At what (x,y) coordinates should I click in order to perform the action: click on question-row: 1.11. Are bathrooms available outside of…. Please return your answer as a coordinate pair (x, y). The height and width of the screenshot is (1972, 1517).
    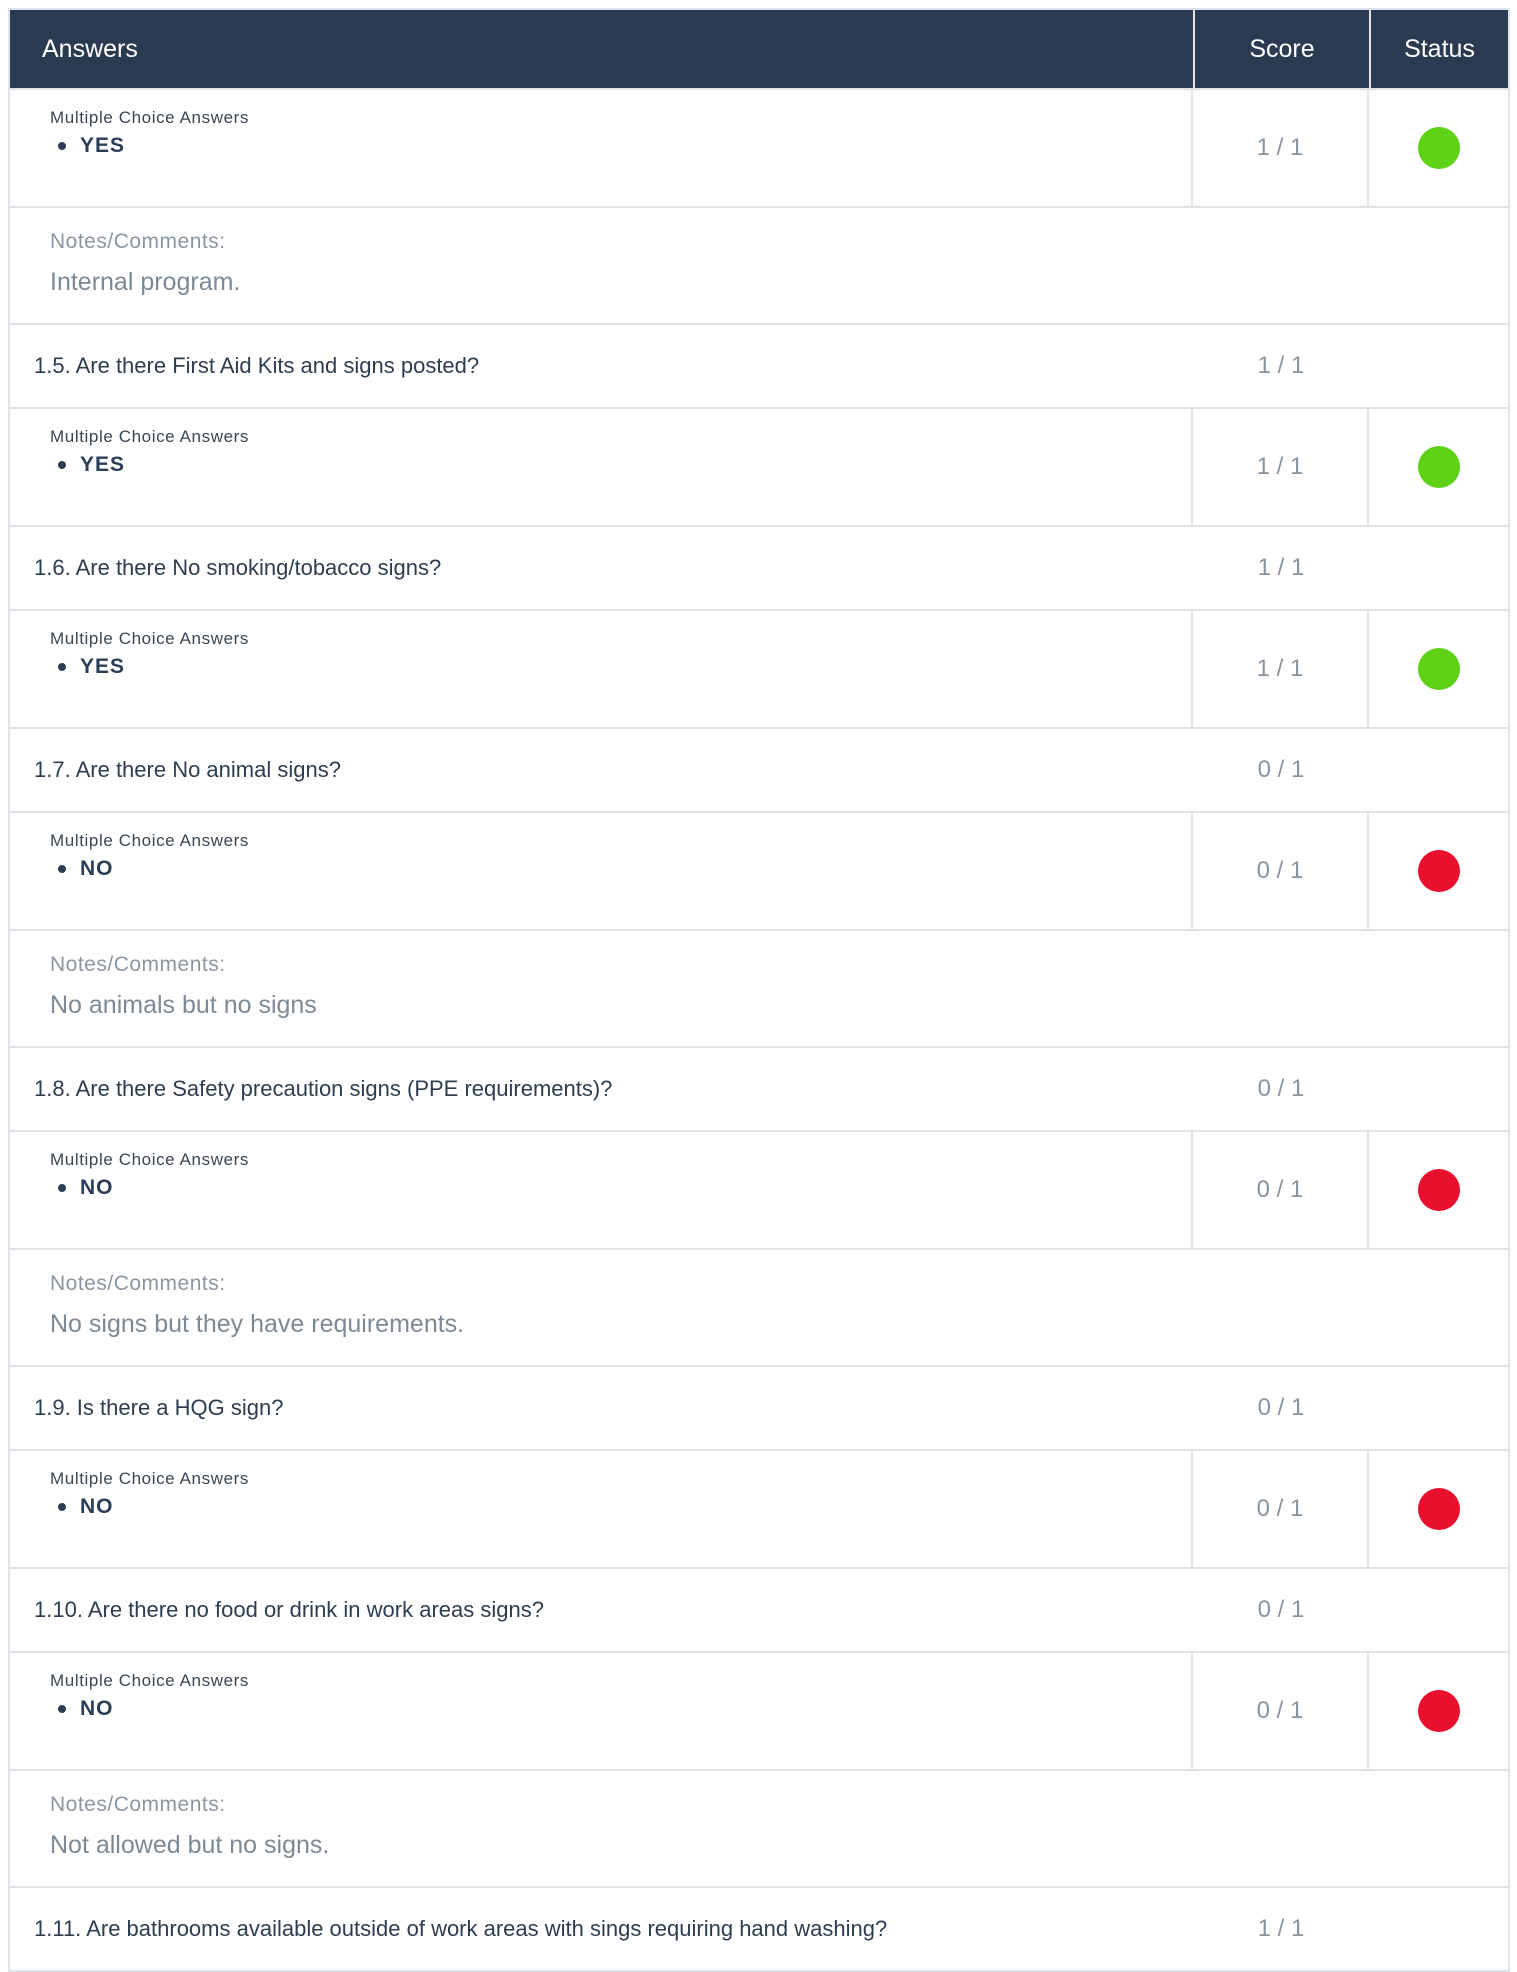
    Looking at the image, I should click on (759, 1928).